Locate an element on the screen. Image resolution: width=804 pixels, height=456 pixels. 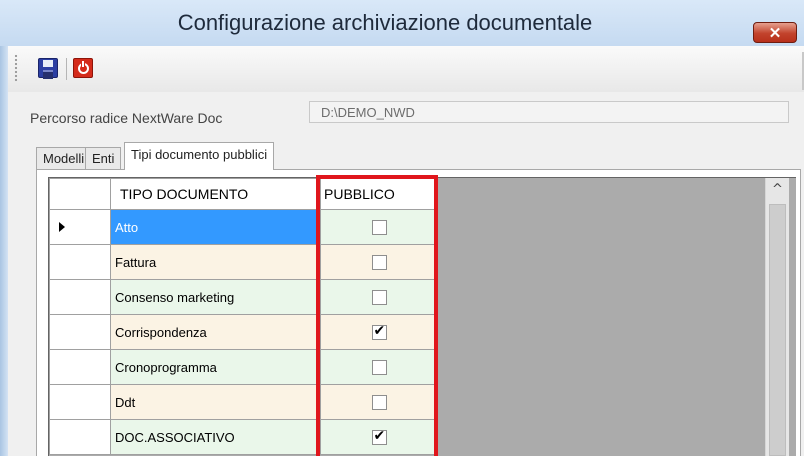
current-row-indicator-icon is located at coordinates (62, 227).